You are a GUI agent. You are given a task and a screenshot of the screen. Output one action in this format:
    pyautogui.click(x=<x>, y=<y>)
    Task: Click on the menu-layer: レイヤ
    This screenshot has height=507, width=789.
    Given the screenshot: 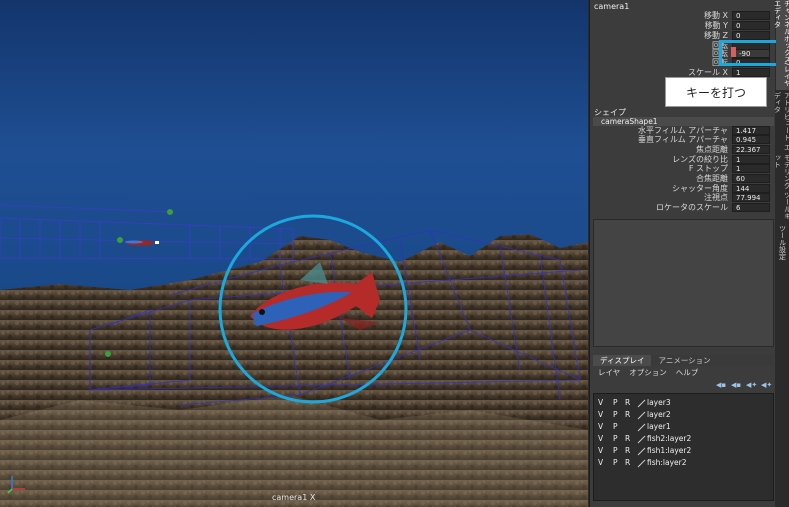 What is the action you would take?
    pyautogui.click(x=609, y=372)
    